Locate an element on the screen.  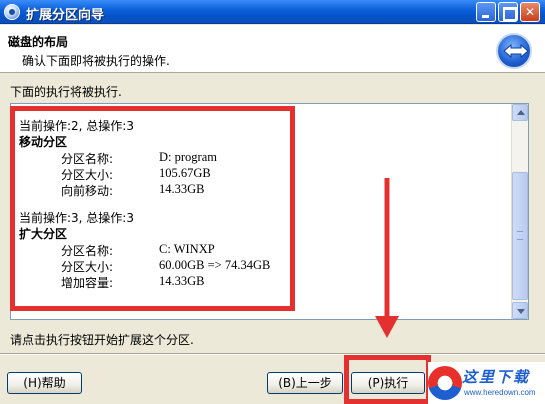
watermark: 这里下载 www.heredown.com is located at coordinates (486, 383).